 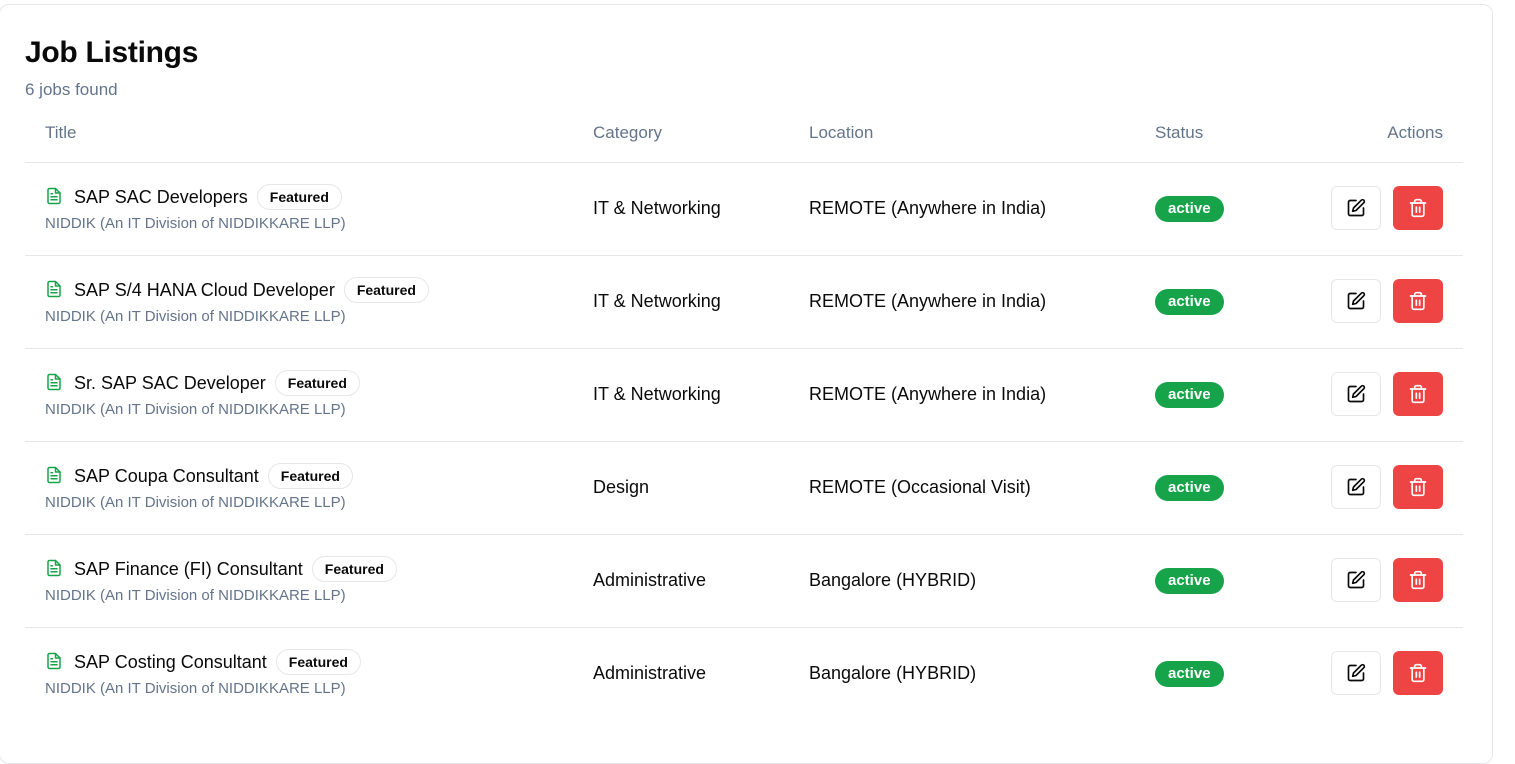 I want to click on jobs-count: 6 jobs found, so click(x=71, y=89).